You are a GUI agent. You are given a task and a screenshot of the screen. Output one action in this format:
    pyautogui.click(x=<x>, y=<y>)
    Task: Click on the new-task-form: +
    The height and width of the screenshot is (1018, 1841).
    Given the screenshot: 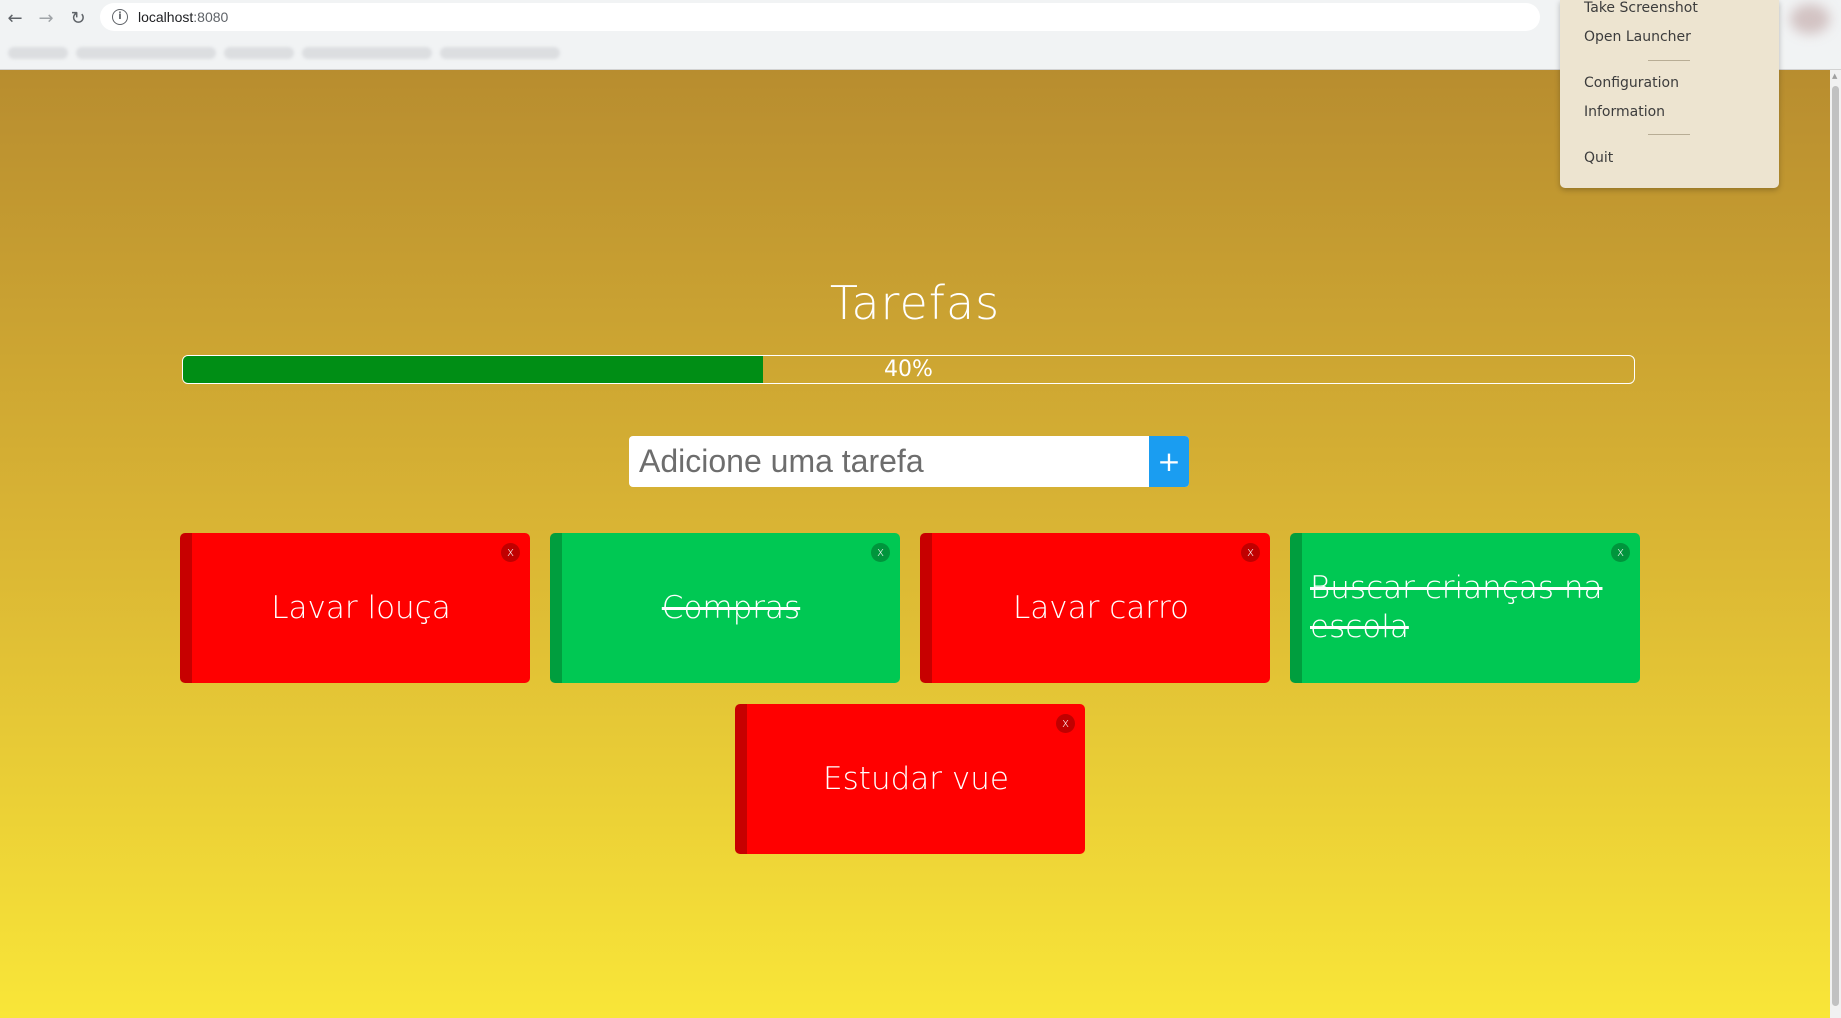 What is the action you would take?
    pyautogui.click(x=909, y=461)
    